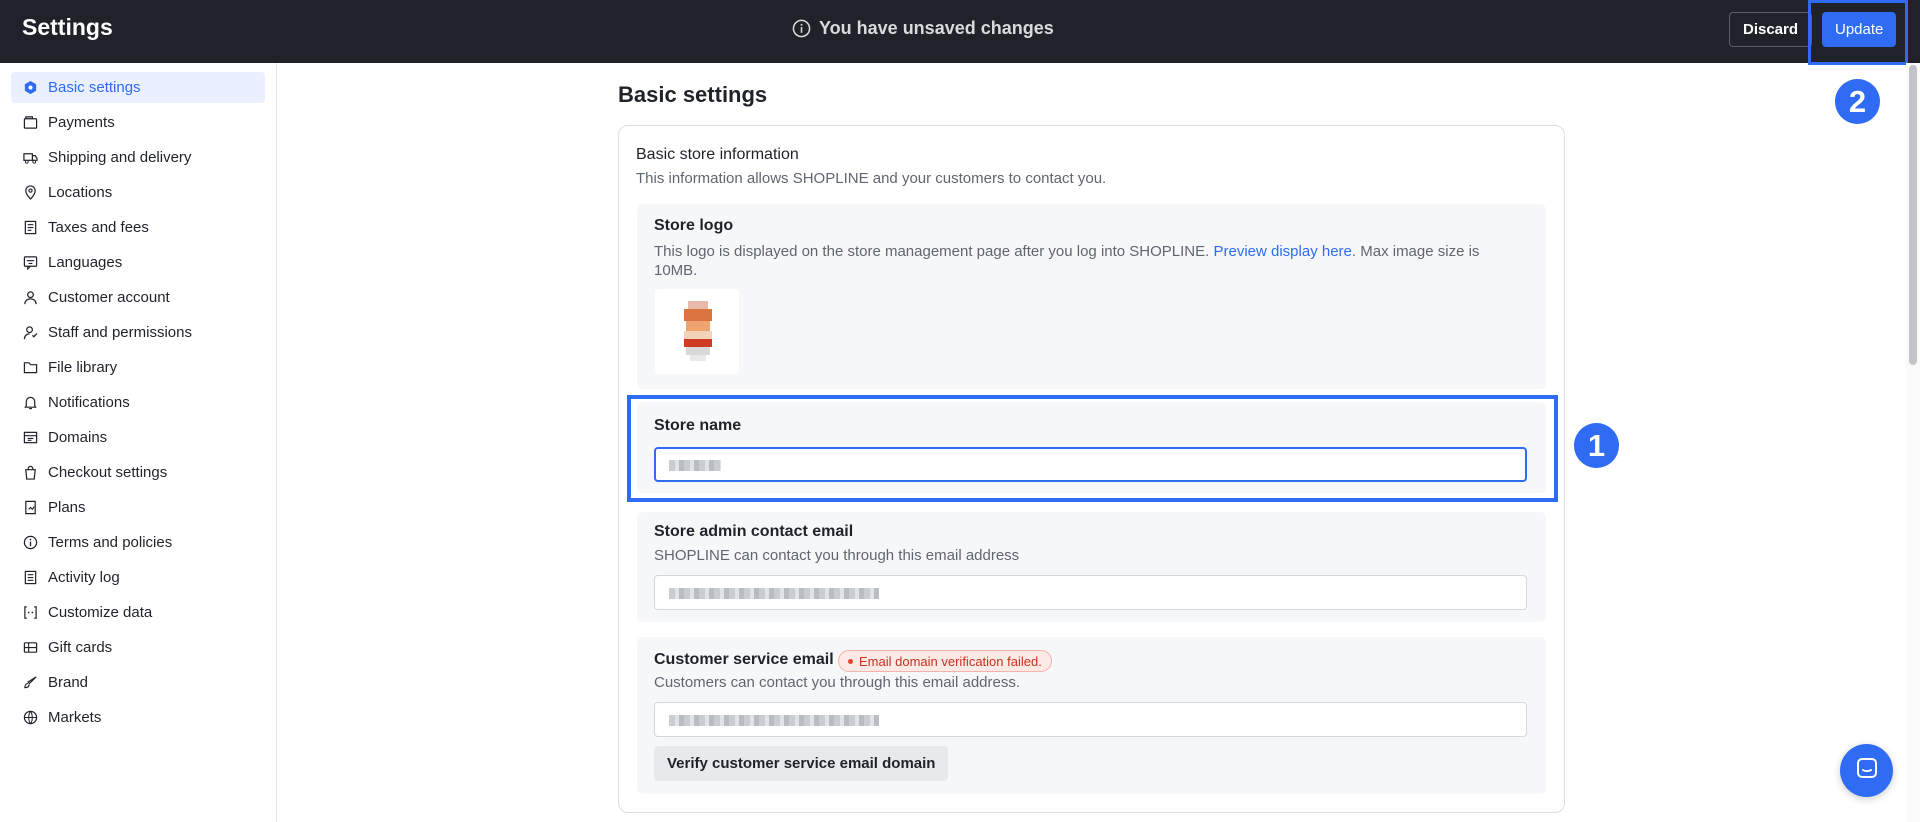  What do you see at coordinates (98, 227) in the screenshot?
I see `sidebar-item-label: Taxes and fees` at bounding box center [98, 227].